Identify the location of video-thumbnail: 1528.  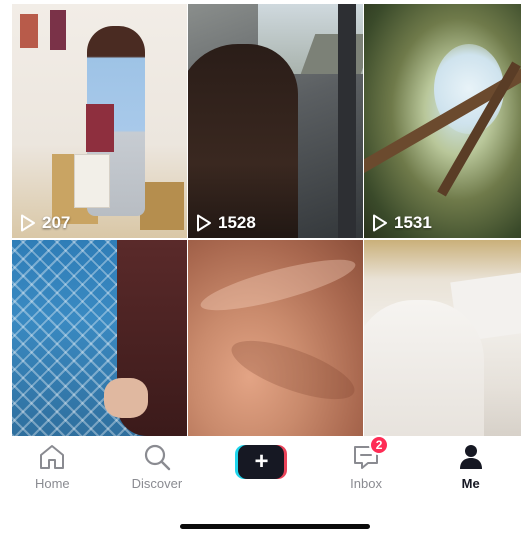
(275, 121).